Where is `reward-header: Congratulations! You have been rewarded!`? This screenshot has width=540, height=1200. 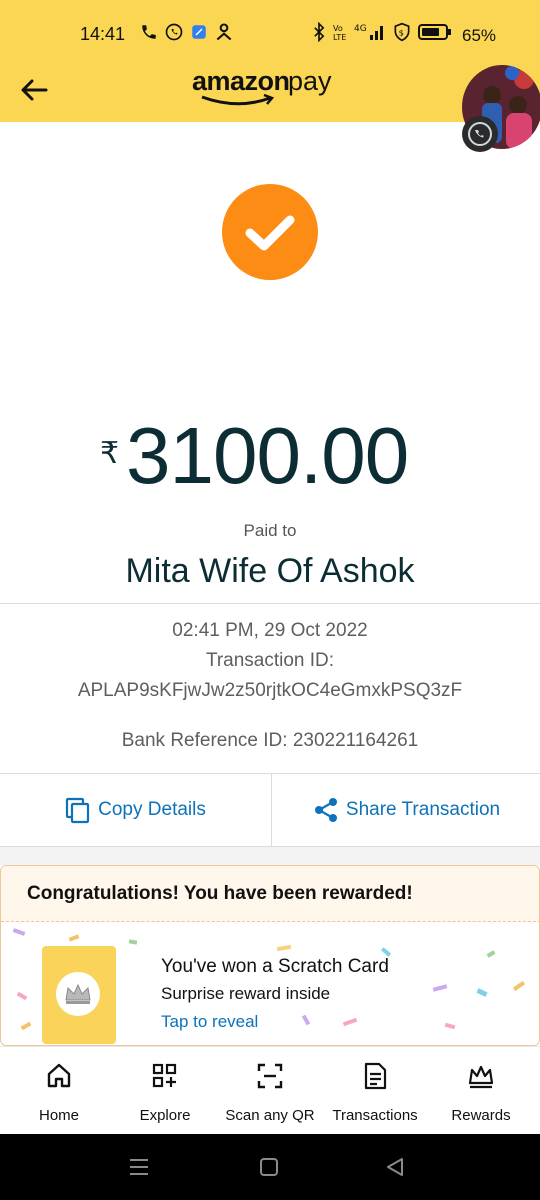 reward-header: Congratulations! You have been rewarded! is located at coordinates (270, 894).